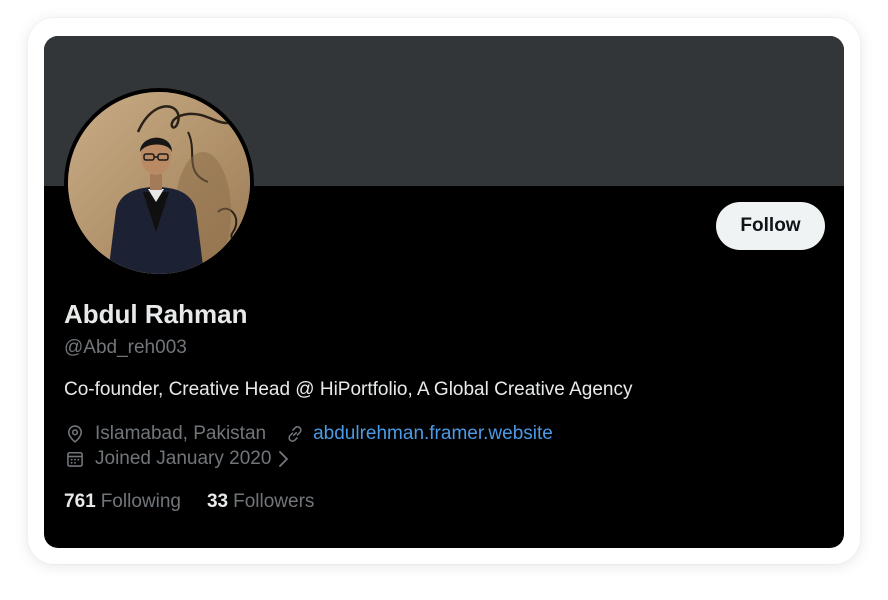 The width and height of the screenshot is (888, 600). I want to click on followers-count: 33, so click(217, 501).